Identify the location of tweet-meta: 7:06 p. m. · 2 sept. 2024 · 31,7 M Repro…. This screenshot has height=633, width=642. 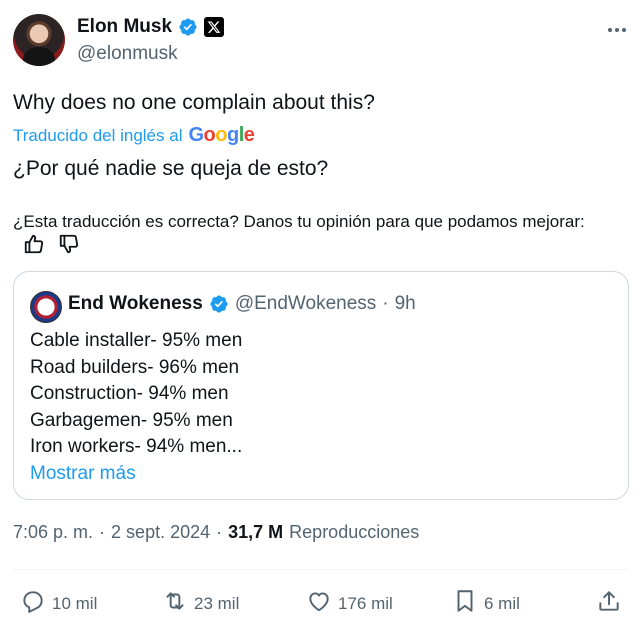
(216, 532).